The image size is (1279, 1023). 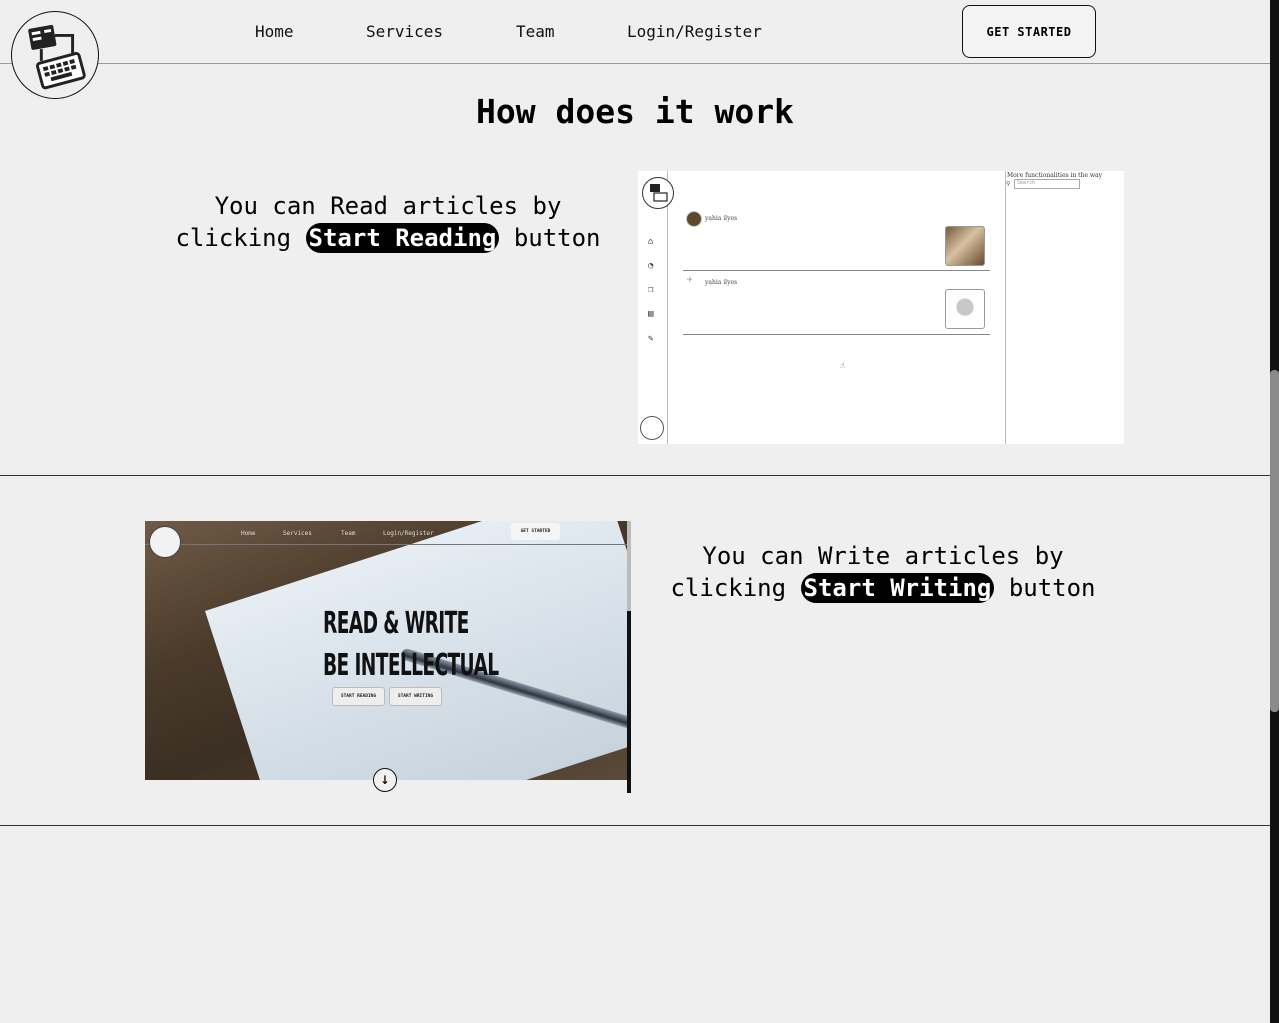 What do you see at coordinates (883, 556) in the screenshot?
I see `write-description-line1: You can Write articles by` at bounding box center [883, 556].